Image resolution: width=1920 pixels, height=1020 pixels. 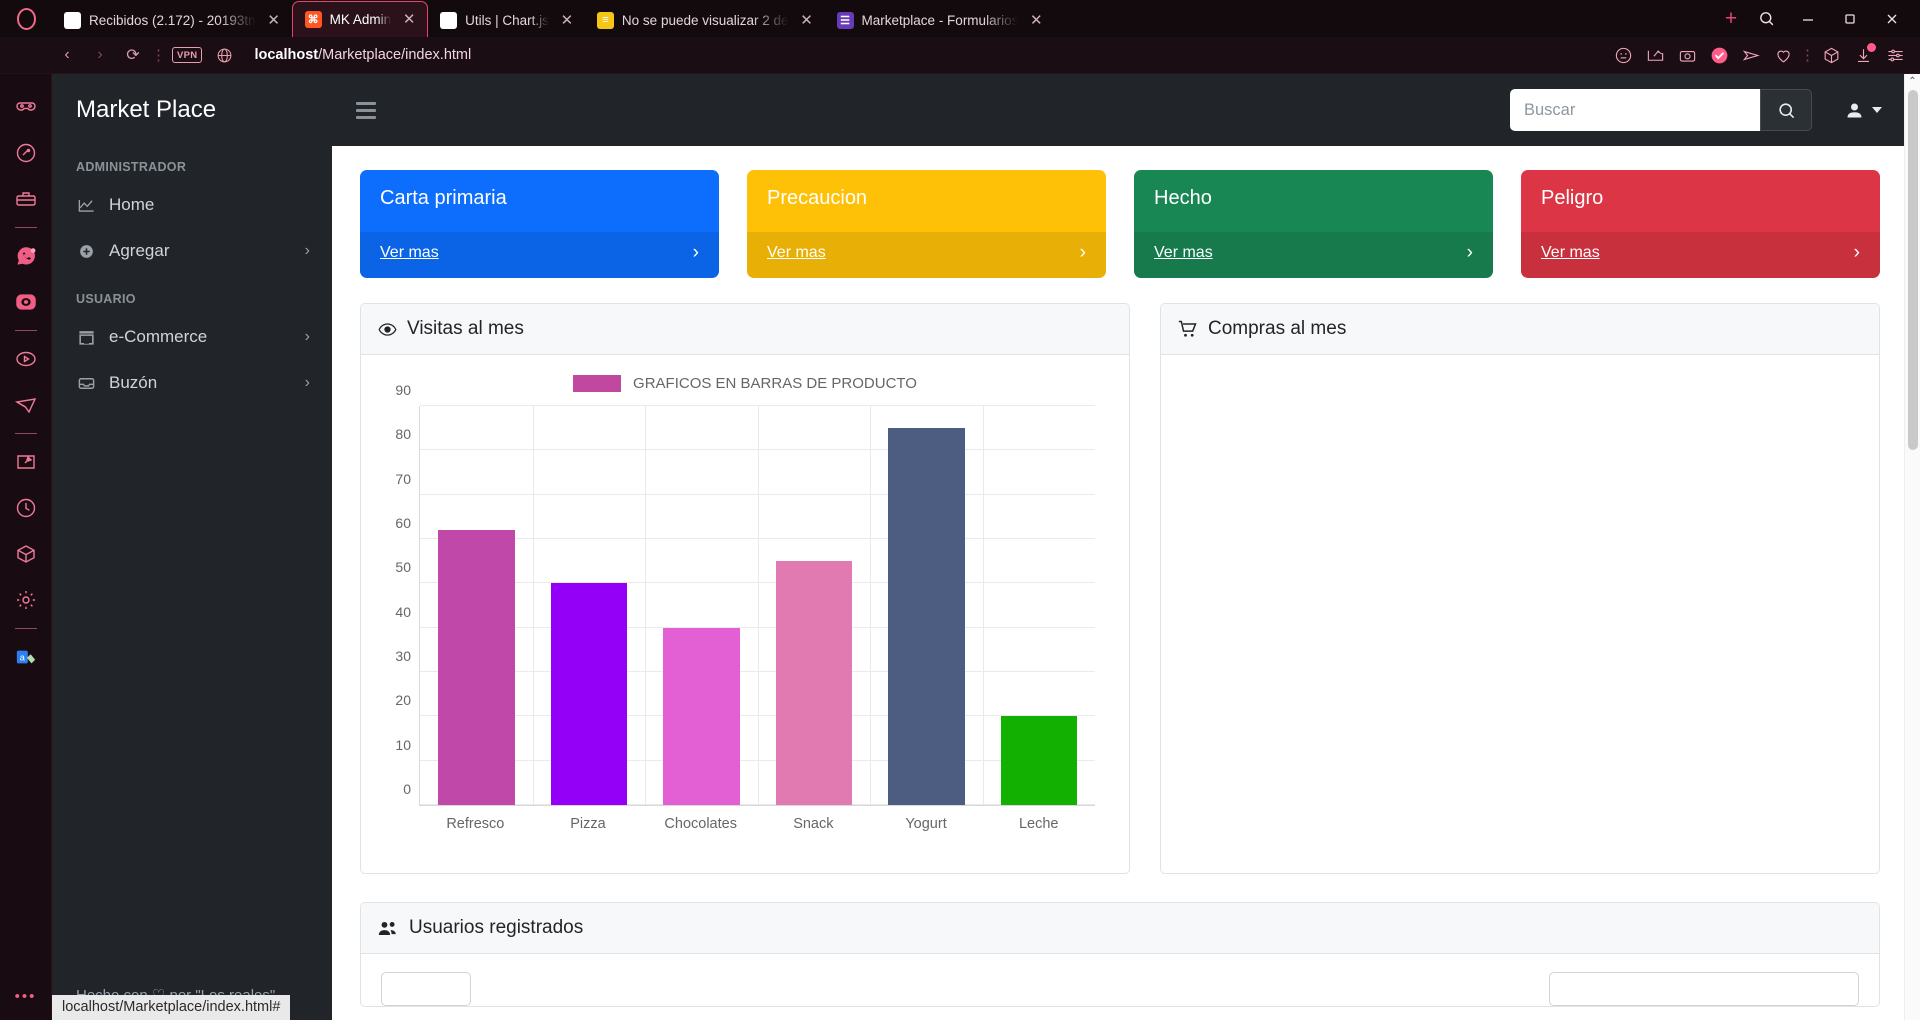 I want to click on table-search-input, so click(x=1704, y=989).